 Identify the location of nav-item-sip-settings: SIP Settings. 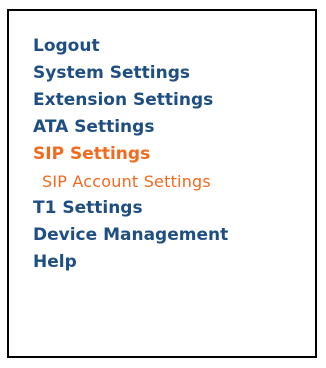
(130, 154).